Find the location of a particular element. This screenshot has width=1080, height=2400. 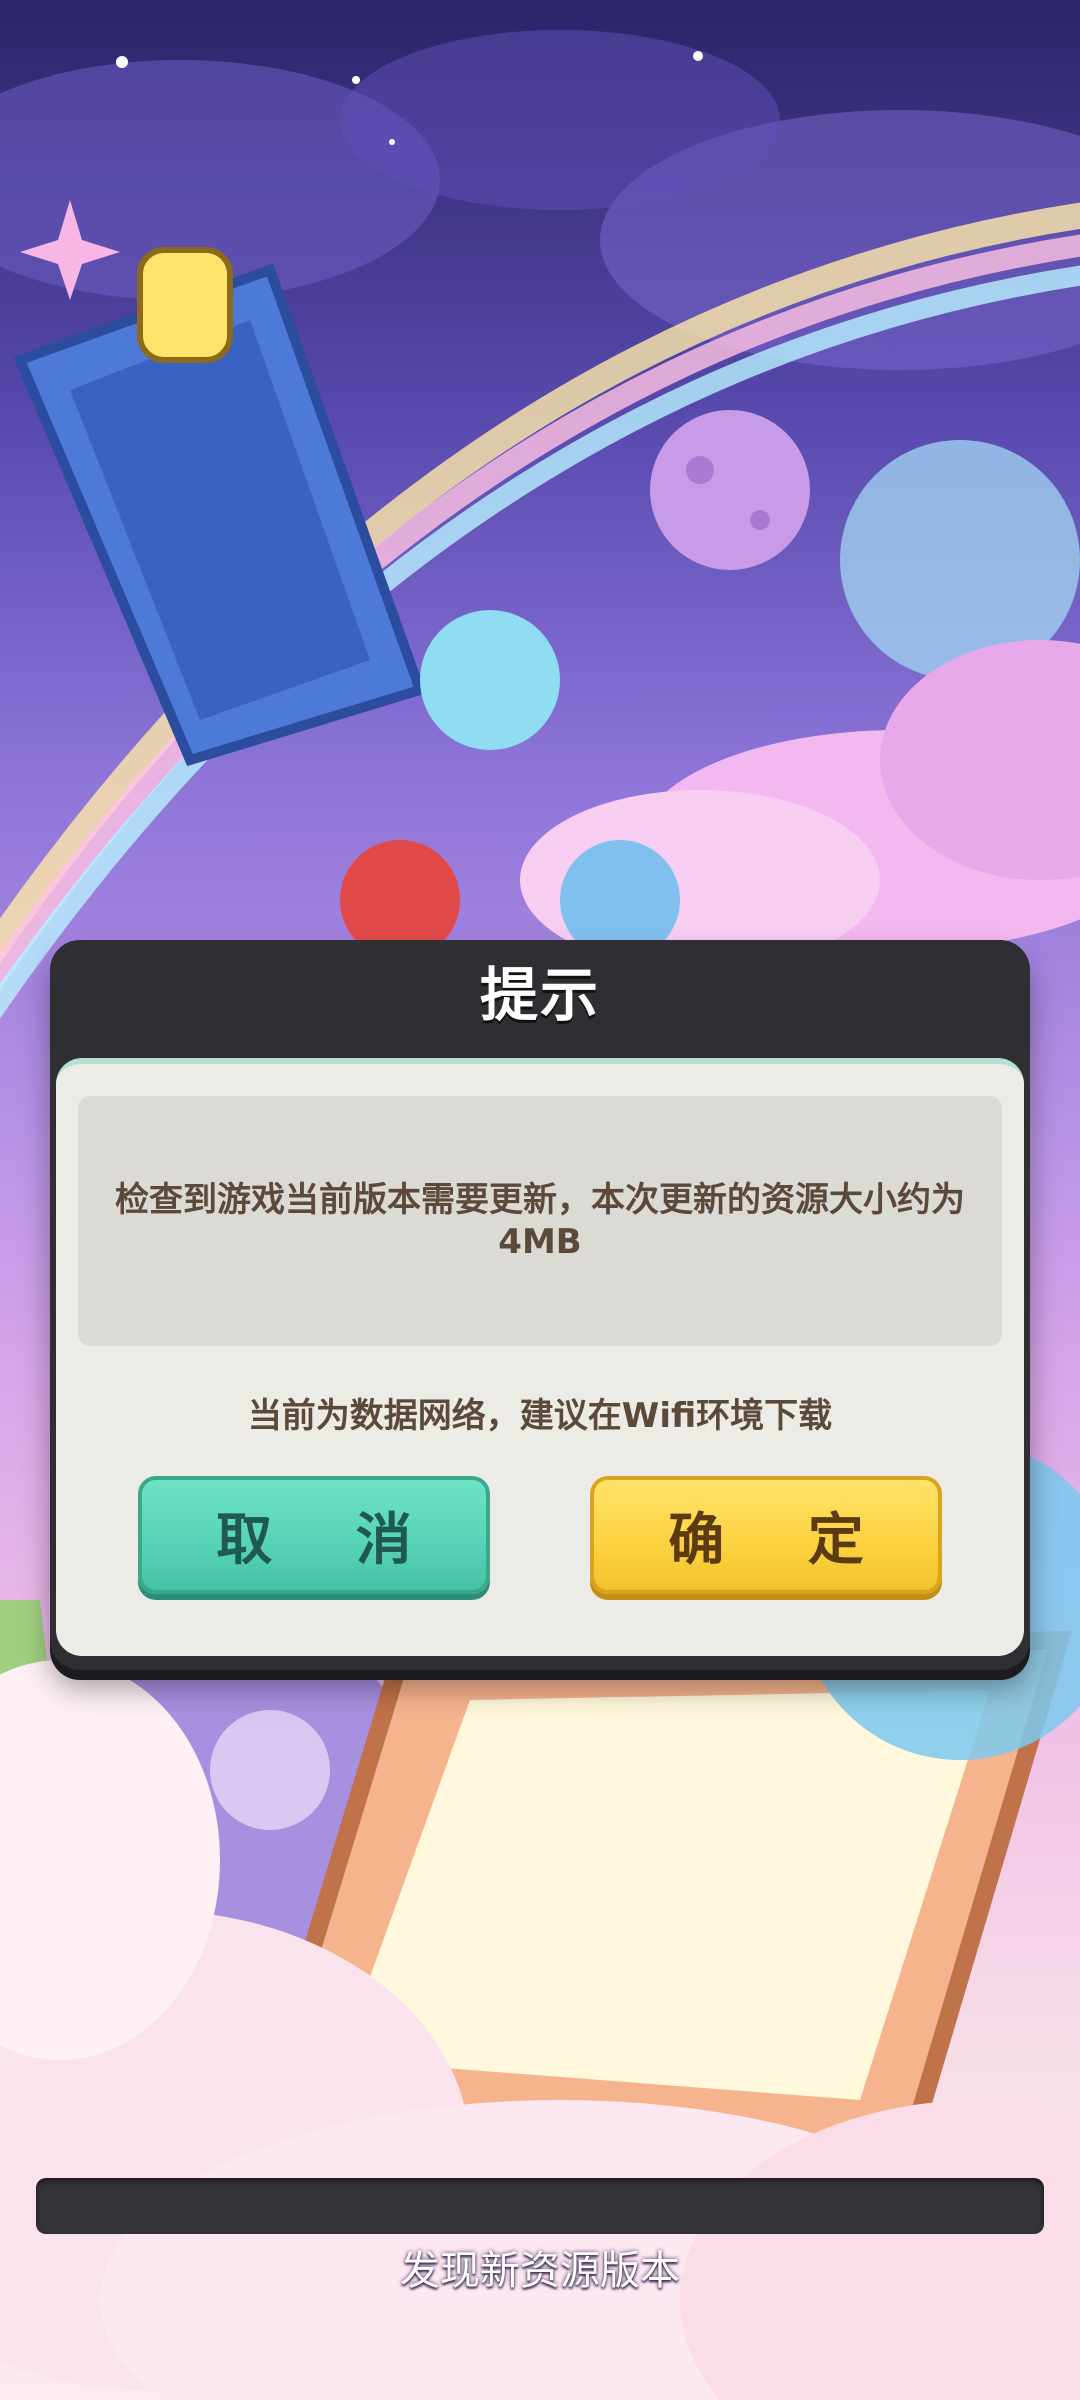

loading-progress-bar is located at coordinates (540, 2206).